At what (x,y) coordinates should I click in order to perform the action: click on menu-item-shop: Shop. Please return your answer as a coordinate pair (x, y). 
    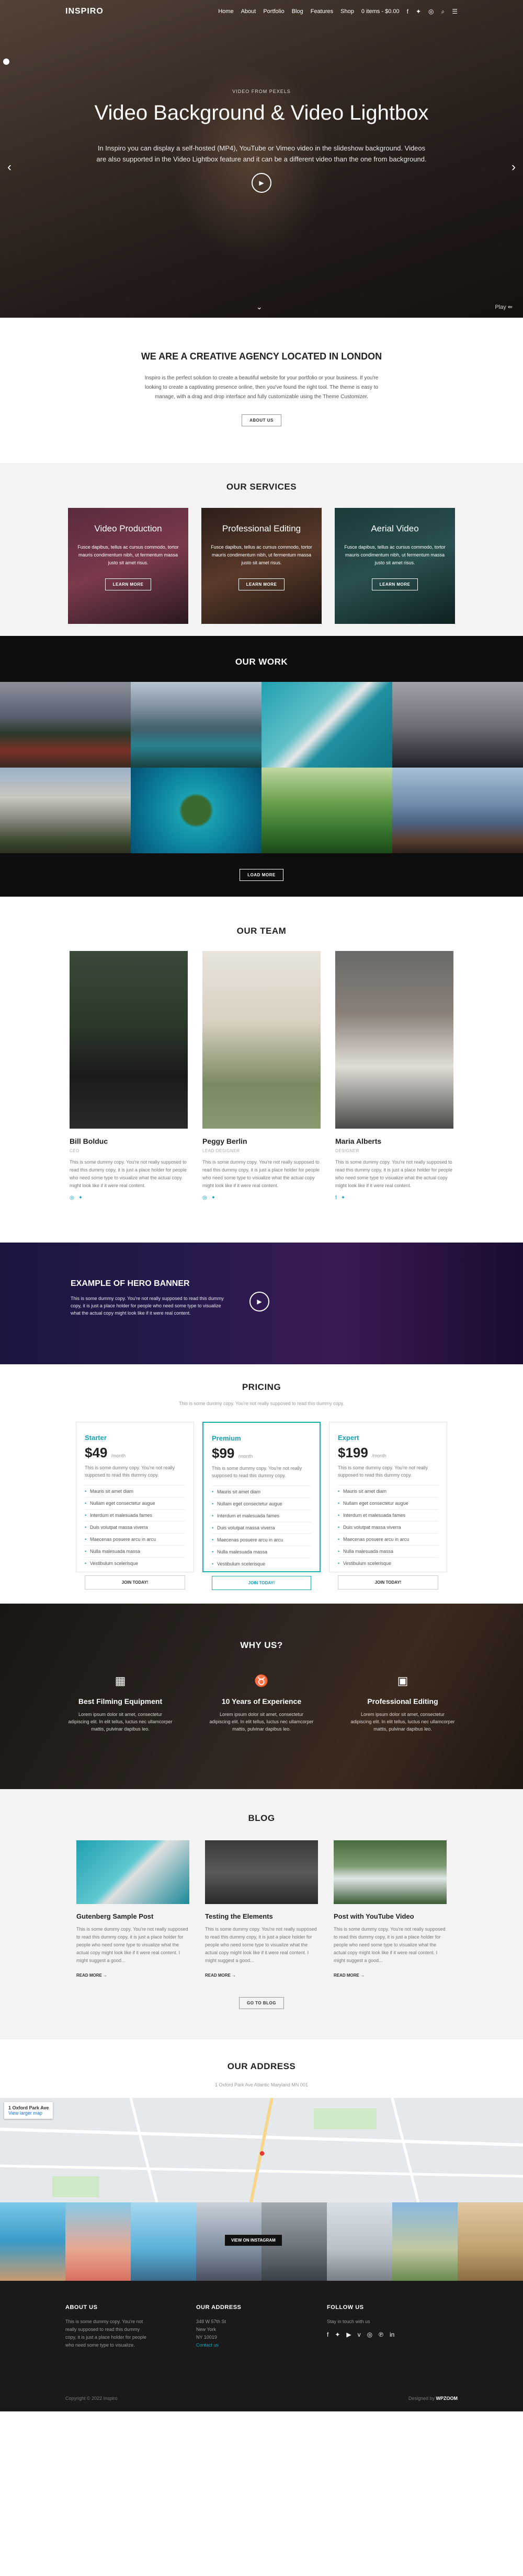
    Looking at the image, I should click on (347, 11).